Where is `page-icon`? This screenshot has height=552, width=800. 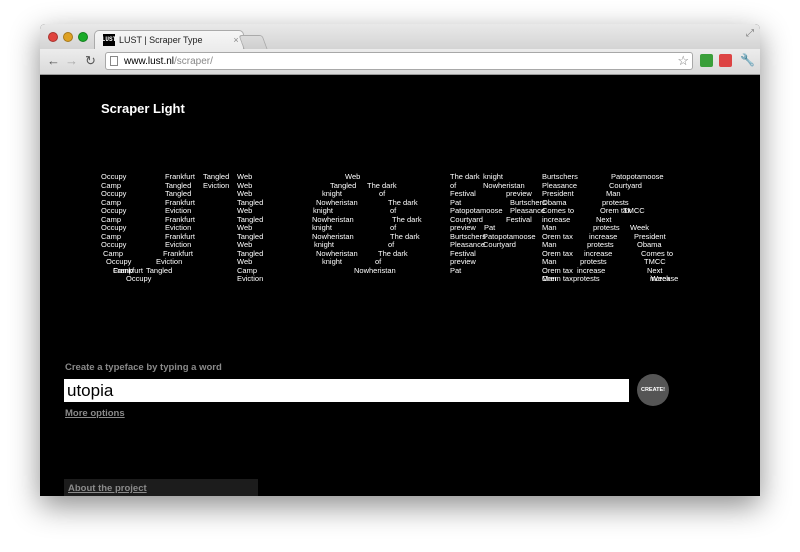
page-icon is located at coordinates (114, 61).